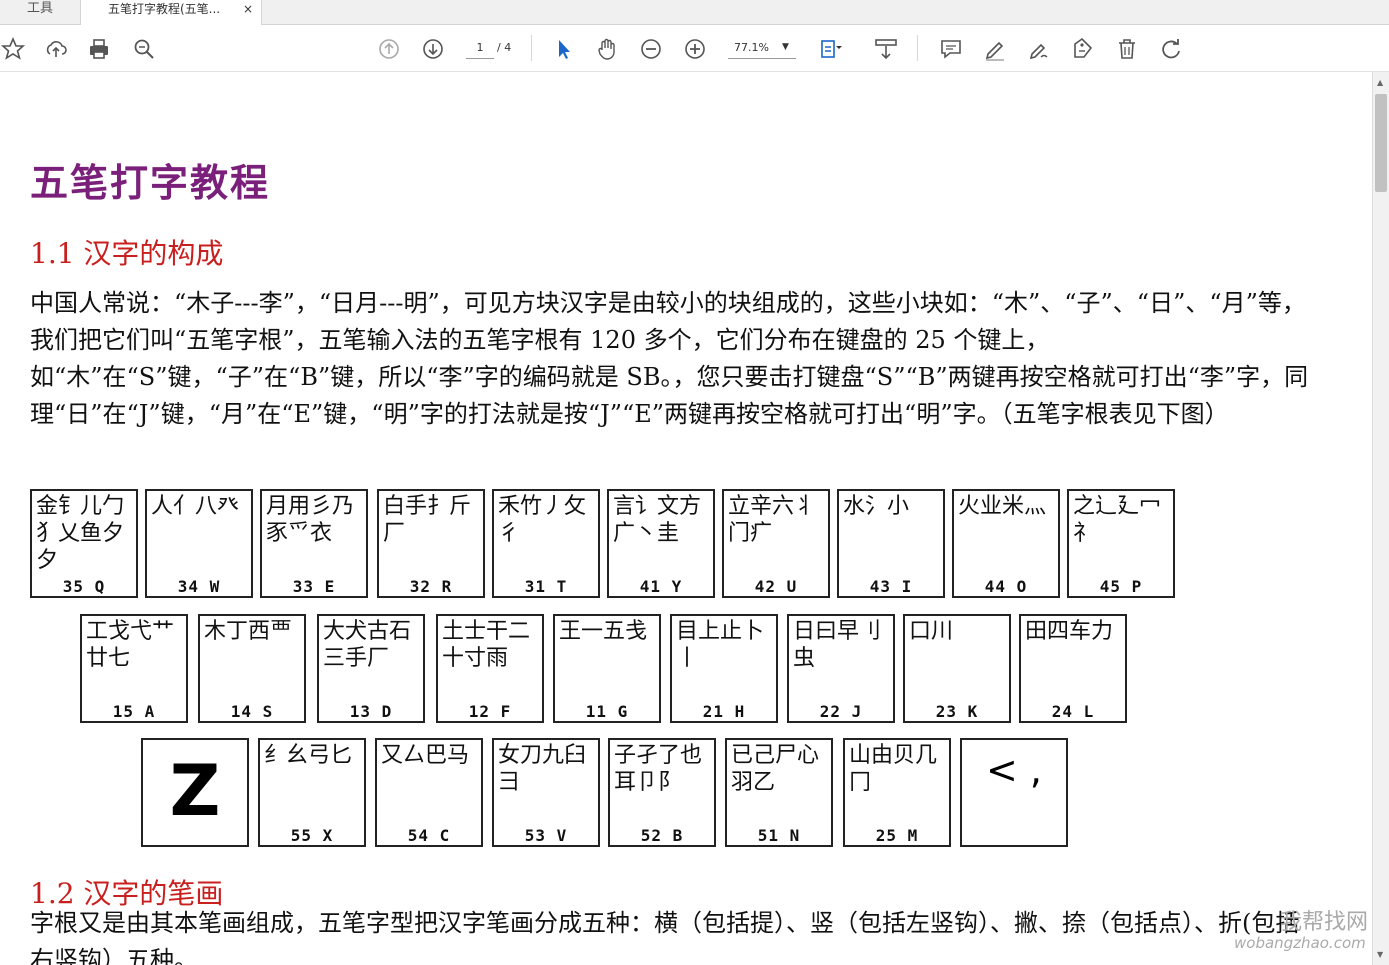 Image resolution: width=1389 pixels, height=965 pixels. What do you see at coordinates (1039, 49) in the screenshot?
I see `sign-icon` at bounding box center [1039, 49].